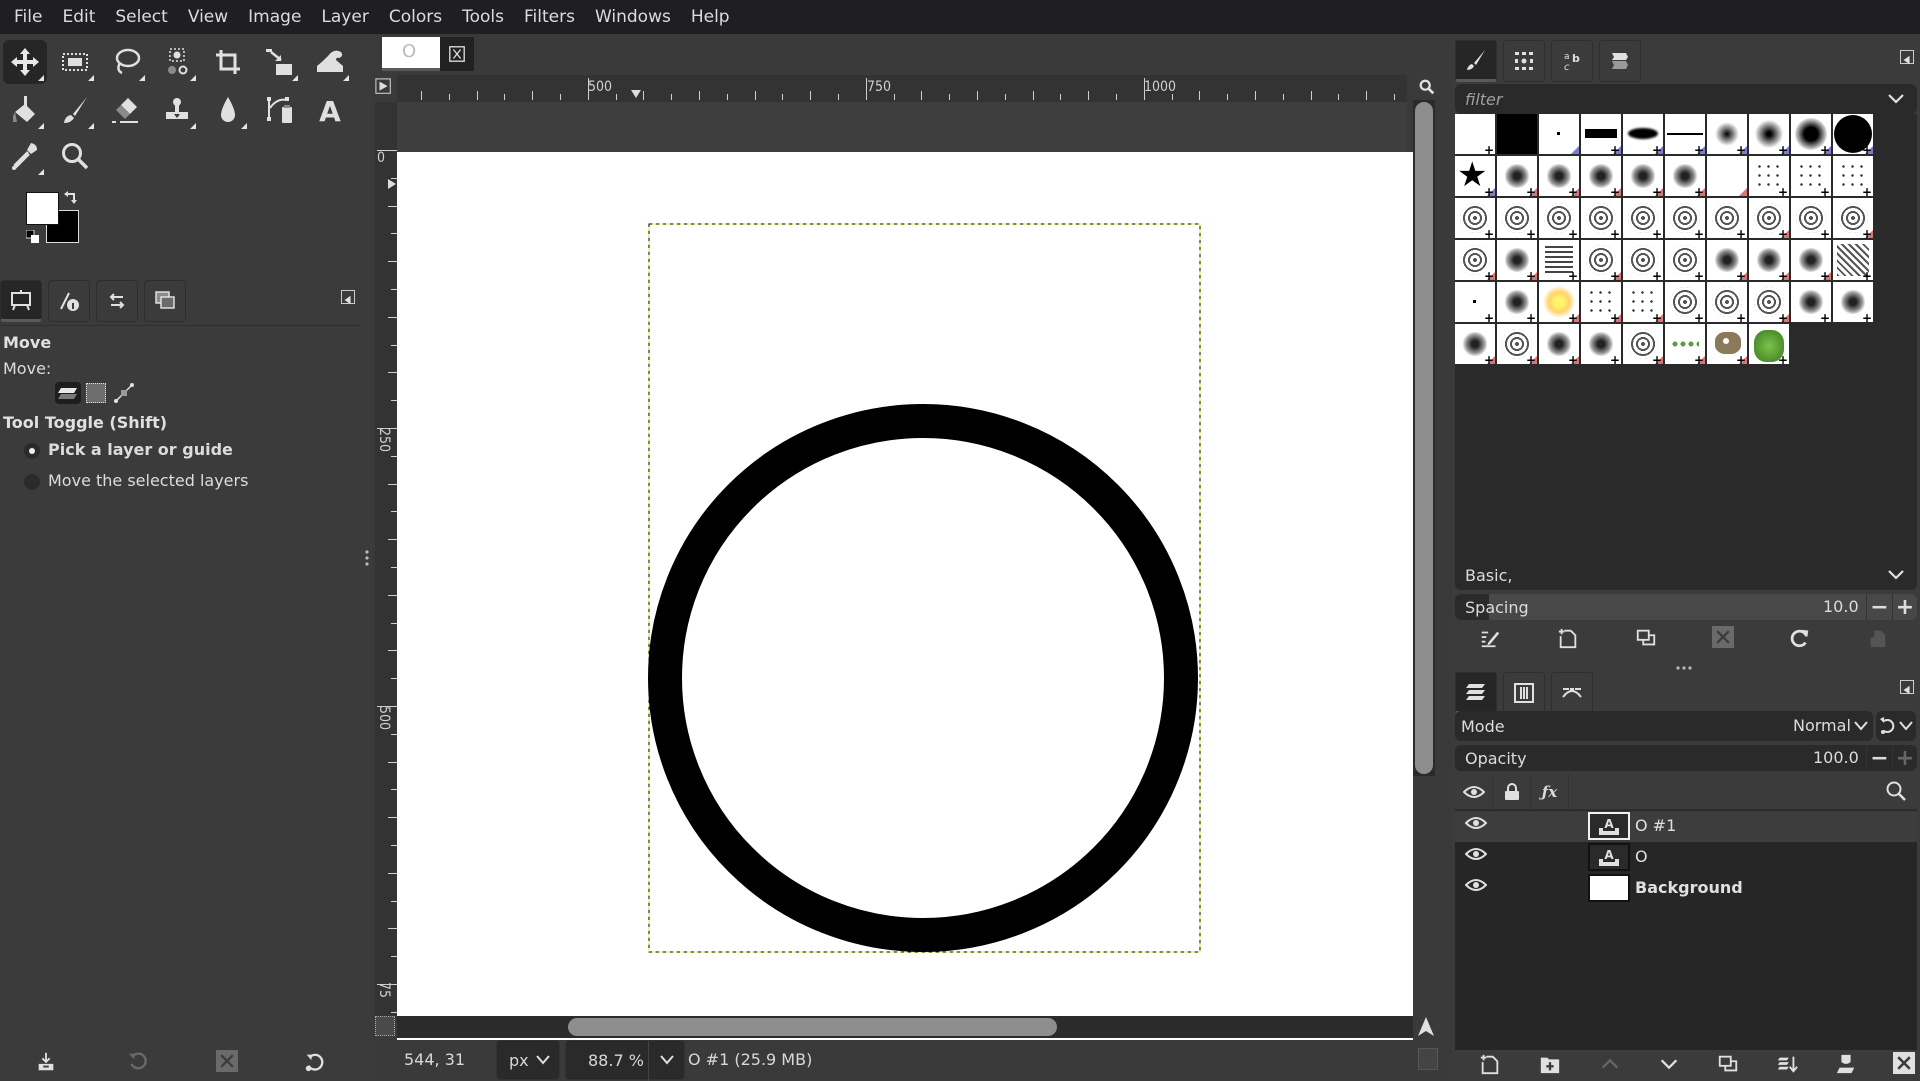  What do you see at coordinates (32, 482) in the screenshot?
I see `move-selected-radio` at bounding box center [32, 482].